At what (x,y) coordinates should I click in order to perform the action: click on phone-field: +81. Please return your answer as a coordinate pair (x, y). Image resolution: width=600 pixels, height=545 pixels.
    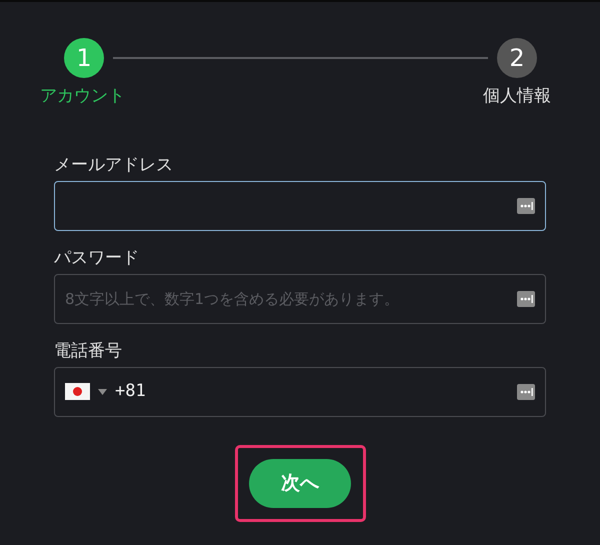
    Looking at the image, I should click on (300, 391).